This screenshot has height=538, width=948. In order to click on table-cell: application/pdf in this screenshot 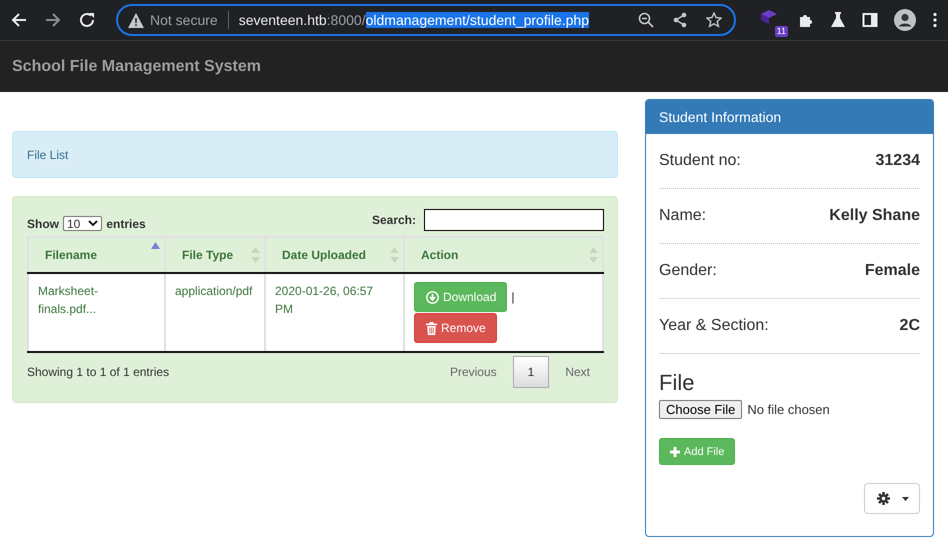, I will do `click(215, 312)`.